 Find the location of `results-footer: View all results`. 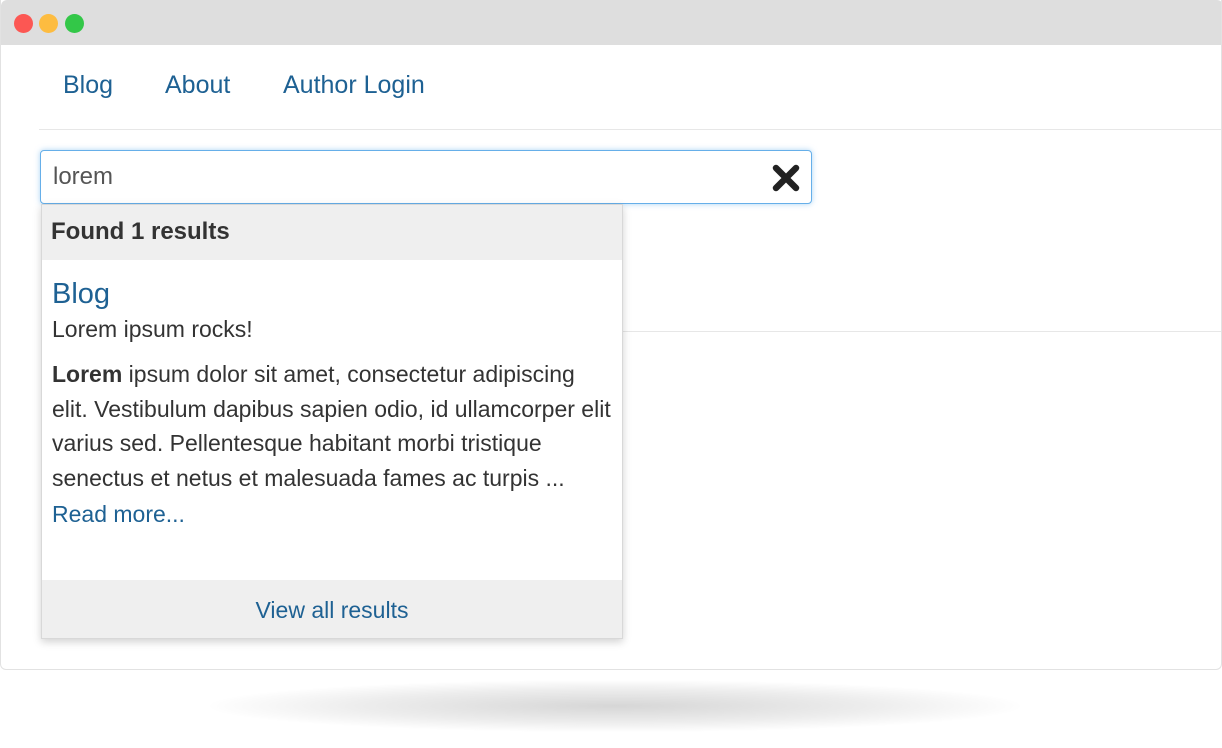

results-footer: View all results is located at coordinates (332, 609).